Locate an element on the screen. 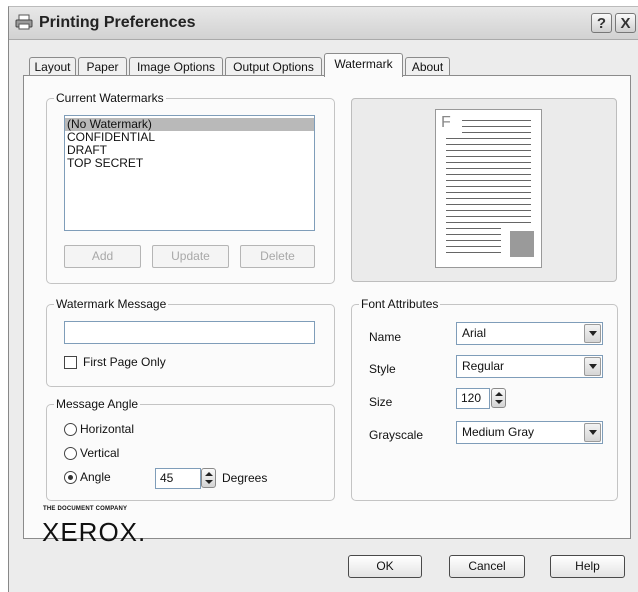 The image size is (638, 592). current-watermarks-legend: Current Watermarks is located at coordinates (110, 98).